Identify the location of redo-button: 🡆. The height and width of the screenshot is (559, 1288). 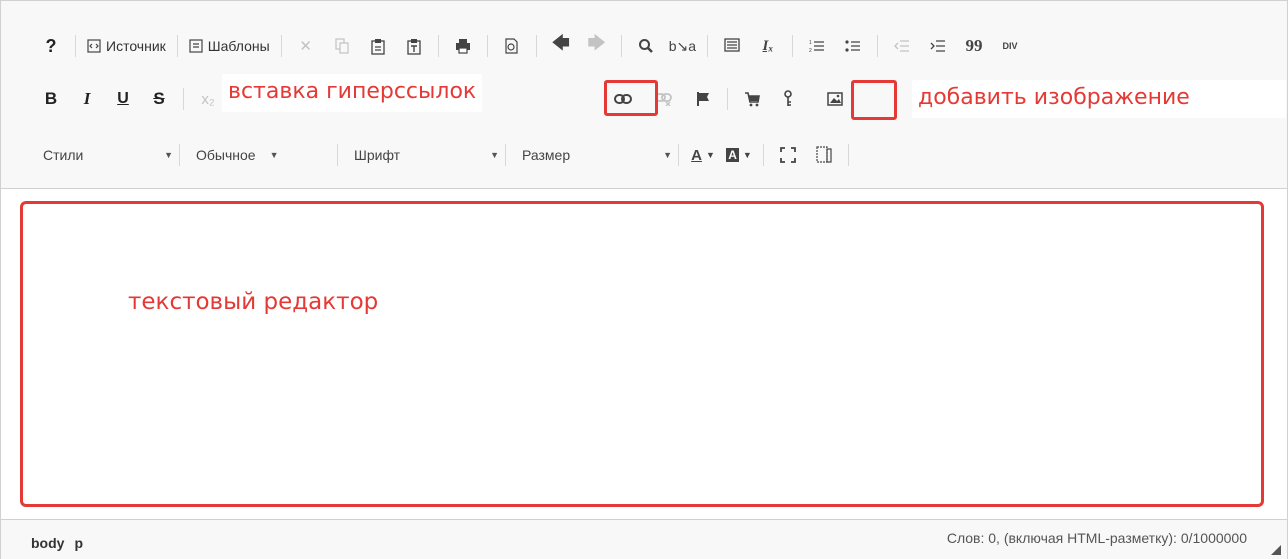
(597, 46).